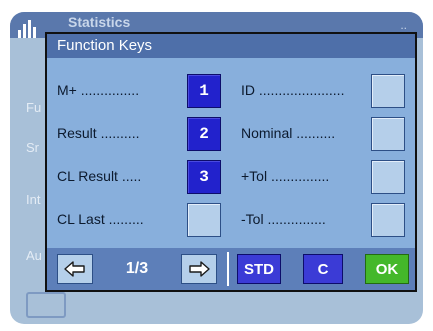  Describe the element at coordinates (231, 46) in the screenshot. I see `dialog-title: Function Keys` at that location.